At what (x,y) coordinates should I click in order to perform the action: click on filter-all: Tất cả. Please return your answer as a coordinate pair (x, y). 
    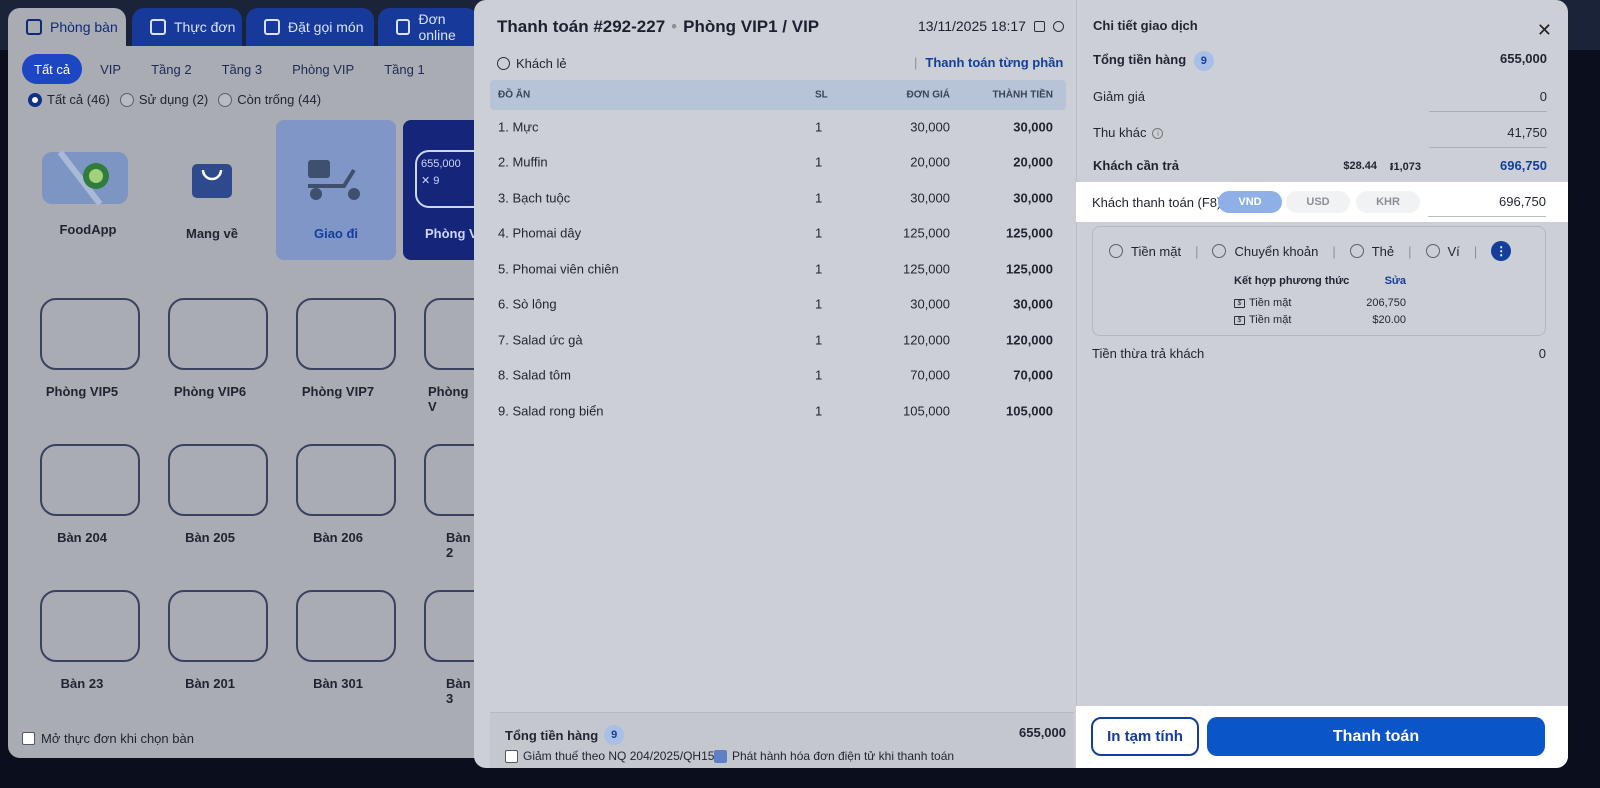
    Looking at the image, I should click on (52, 69).